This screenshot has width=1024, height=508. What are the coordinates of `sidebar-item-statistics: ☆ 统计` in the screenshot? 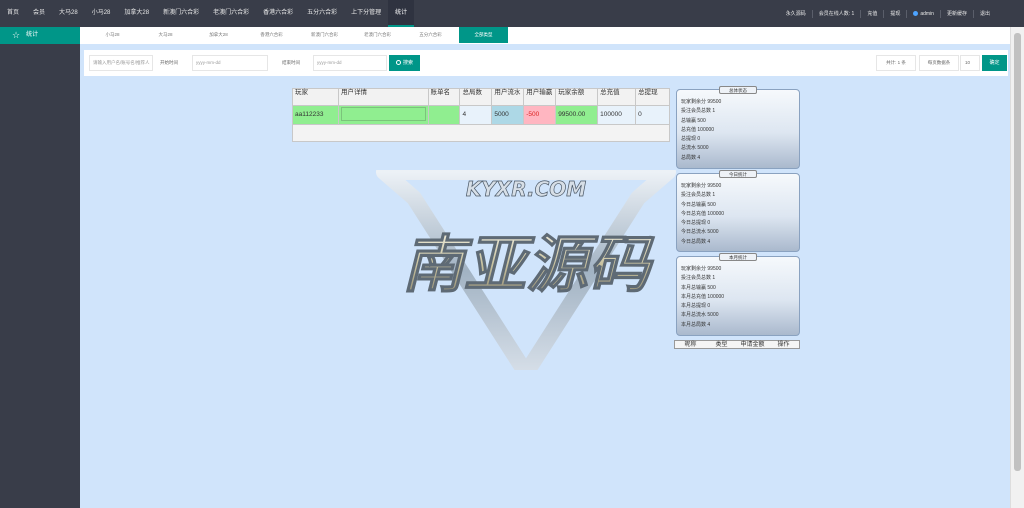 It's located at (40, 35).